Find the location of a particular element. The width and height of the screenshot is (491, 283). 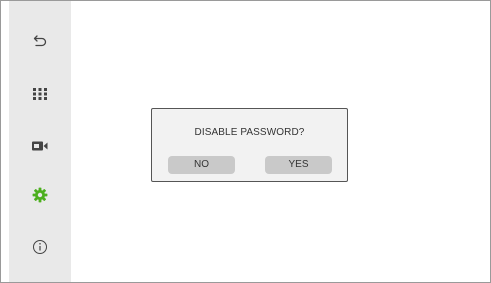

sidebar-item-camera is located at coordinates (40, 146).